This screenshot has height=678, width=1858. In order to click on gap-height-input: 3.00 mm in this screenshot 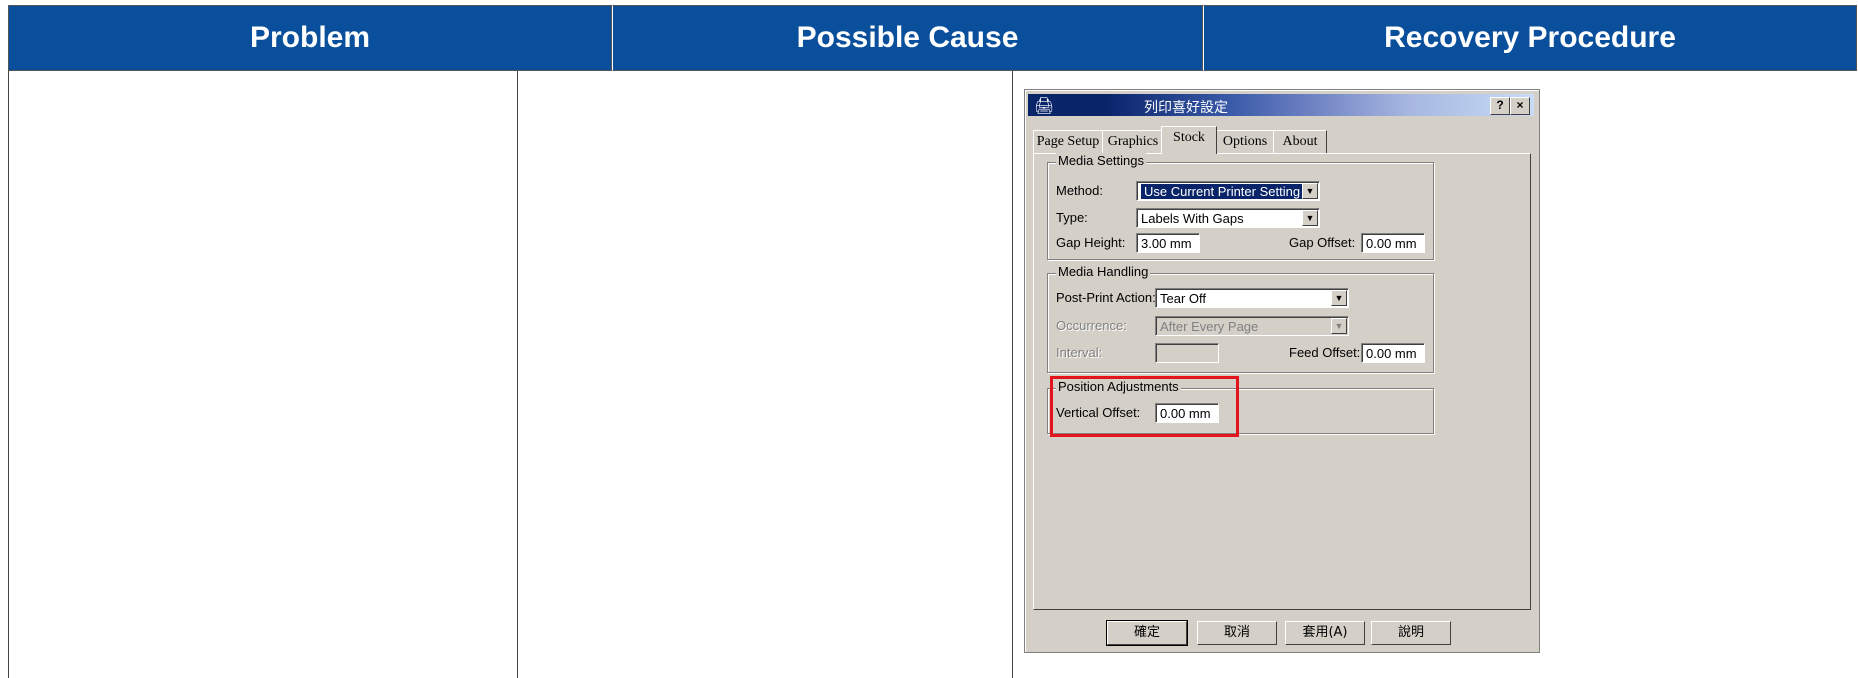, I will do `click(1168, 243)`.